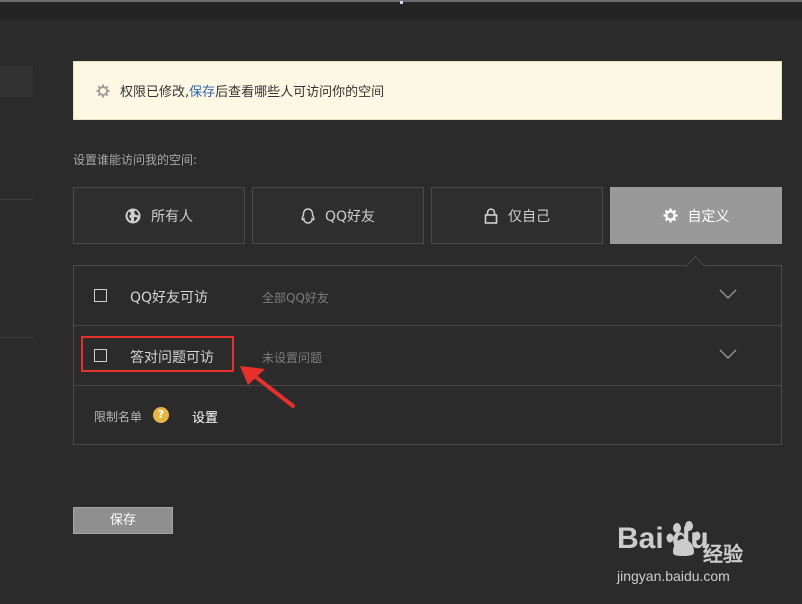  What do you see at coordinates (300, 92) in the screenshot?
I see `notice-text-after: 后查看哪些人可访问你的空间` at bounding box center [300, 92].